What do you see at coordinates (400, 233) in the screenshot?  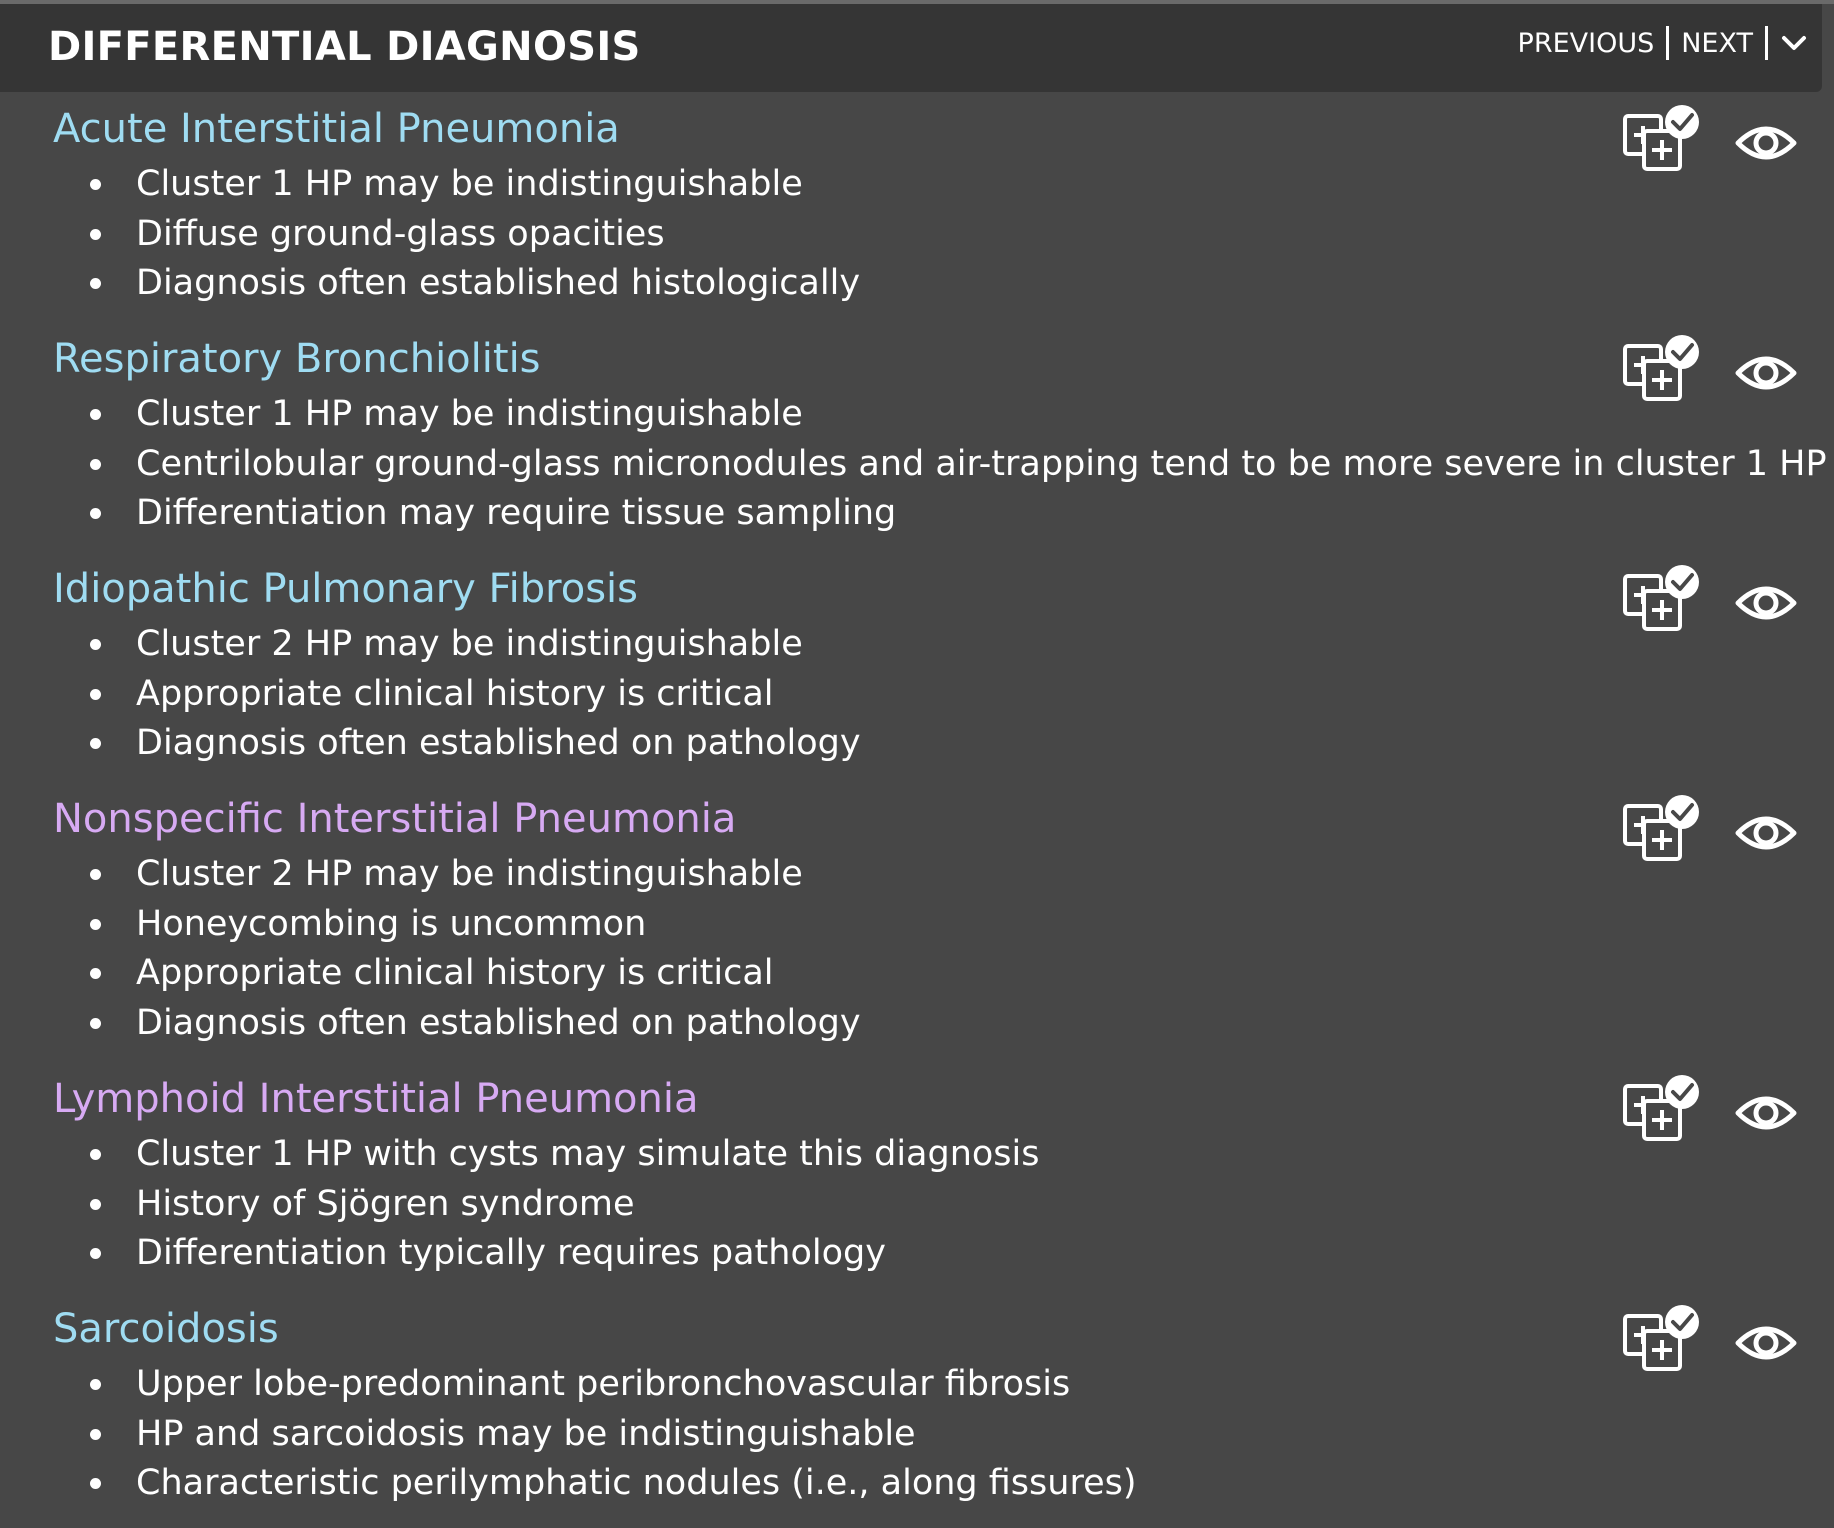 I see `ddx-bullet-text: Diffuse ground-glass opacities` at bounding box center [400, 233].